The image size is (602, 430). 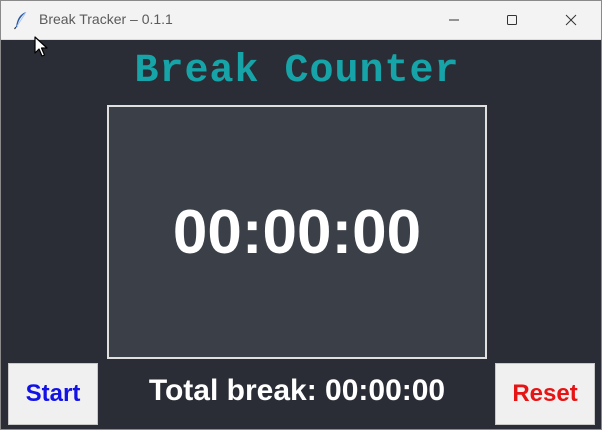 I want to click on title-bar: Break Tracker – 0.1.1, so click(x=301, y=20).